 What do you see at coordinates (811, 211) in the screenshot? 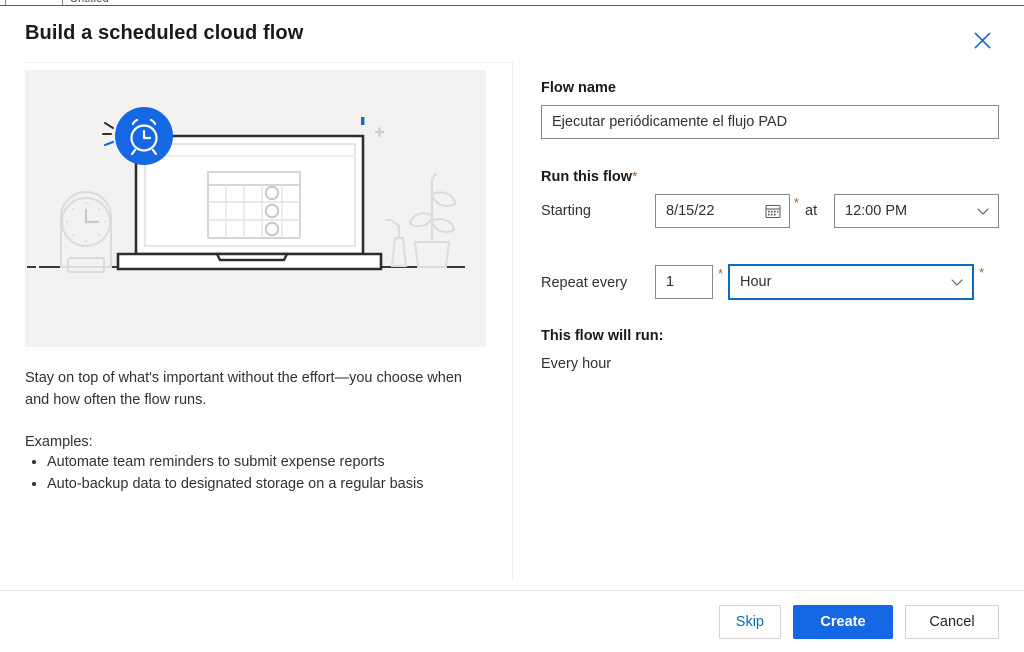
I see `at-label: at` at bounding box center [811, 211].